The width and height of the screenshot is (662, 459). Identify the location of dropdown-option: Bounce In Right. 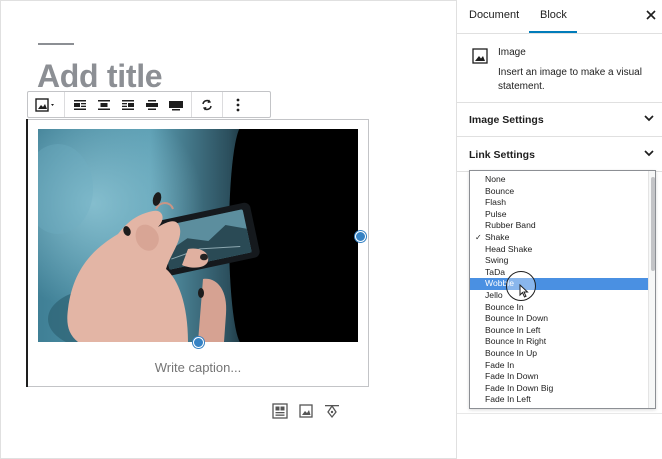
(559, 342).